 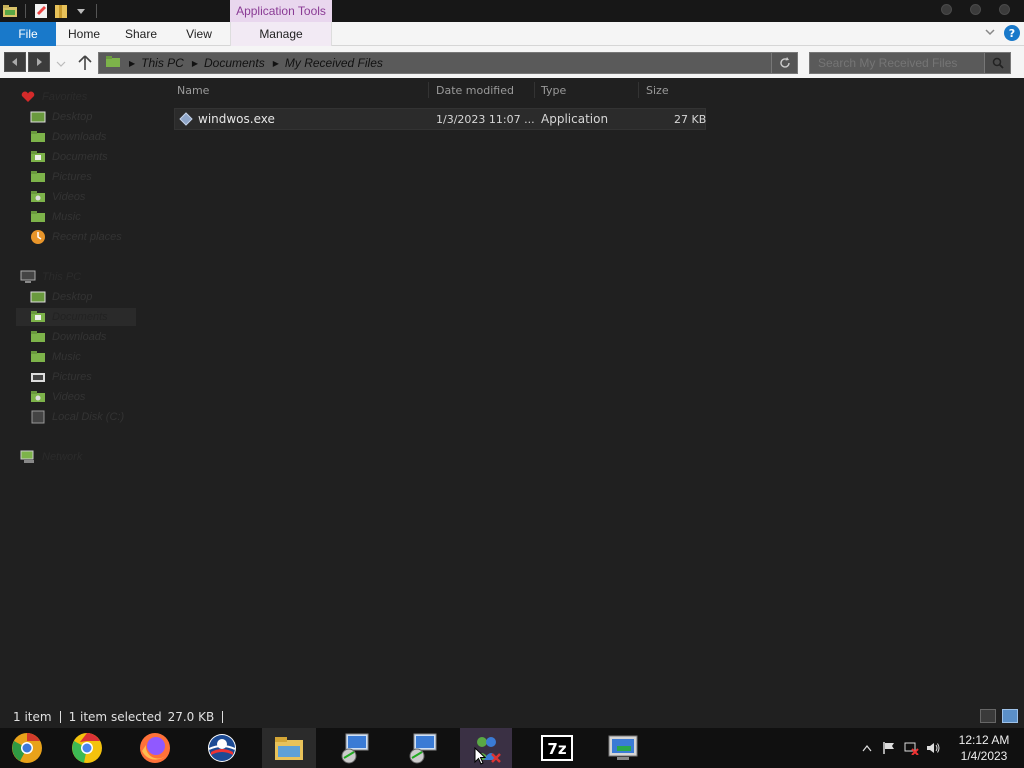 I want to click on nav-fav-music: Music, so click(x=55, y=217).